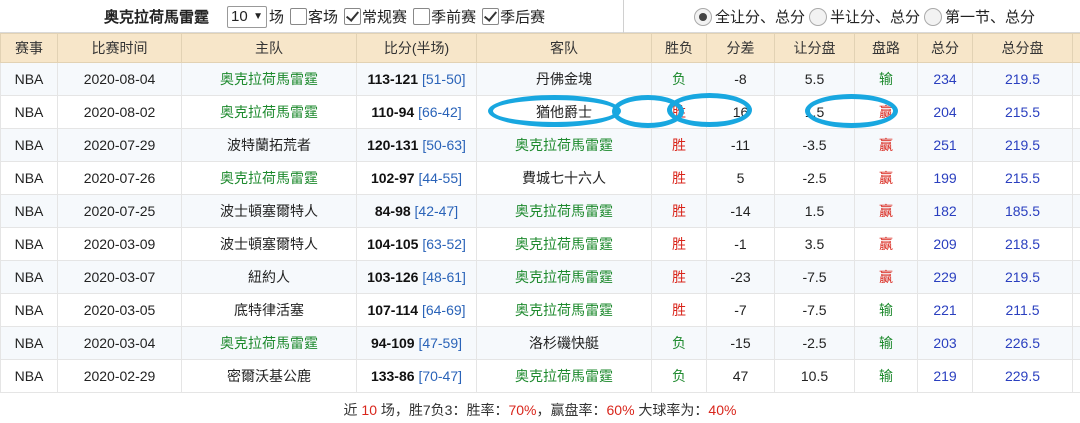  I want to click on half-score: [70-47], so click(440, 376).